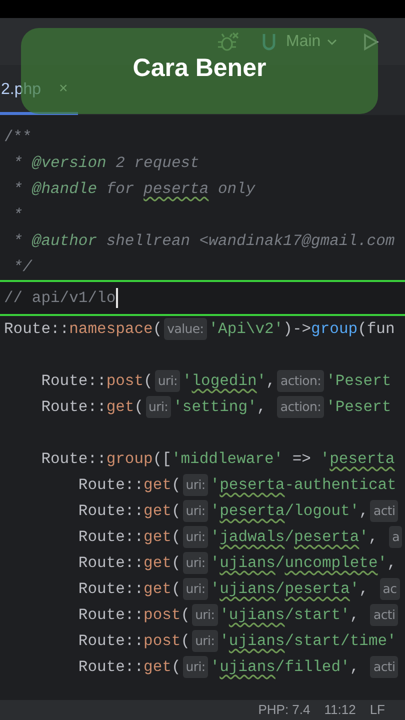  I want to click on status-item: LF, so click(377, 710).